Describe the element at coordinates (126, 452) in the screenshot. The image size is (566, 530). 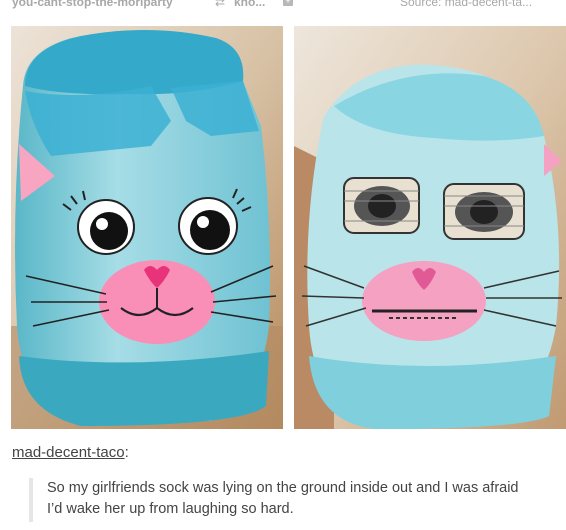
I see `author-suffix: :` at that location.